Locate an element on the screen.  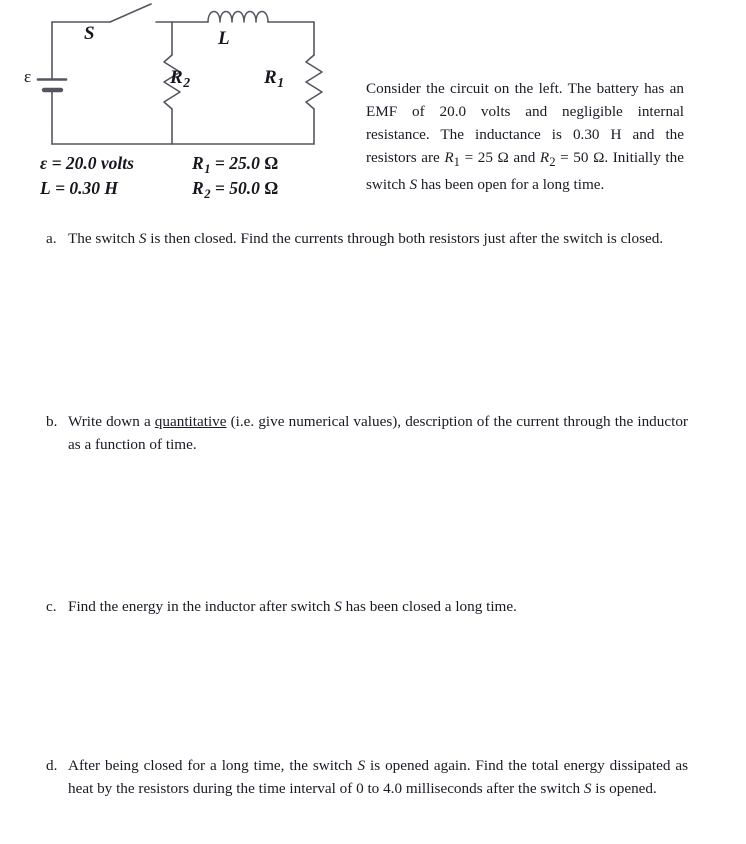
r1-value-symbol: R is located at coordinates (198, 163).